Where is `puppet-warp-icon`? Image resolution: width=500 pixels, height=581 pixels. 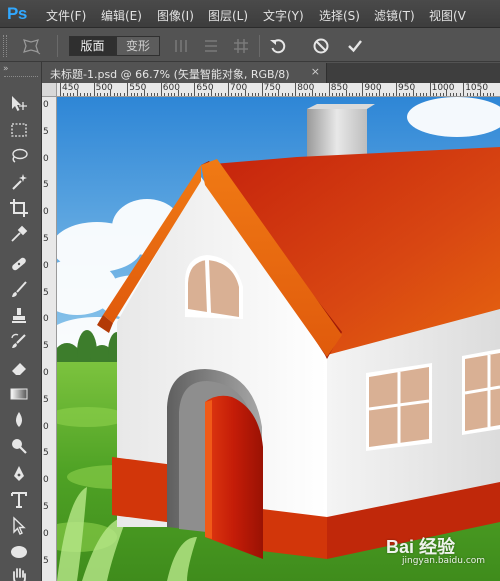
puppet-warp-icon is located at coordinates (31, 46).